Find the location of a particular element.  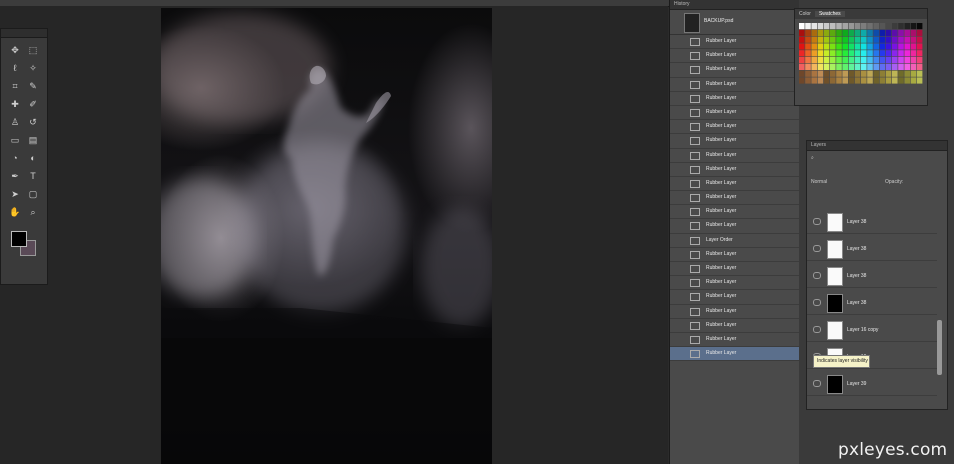

brush-tool-icon: ✐ is located at coordinates (33, 104).